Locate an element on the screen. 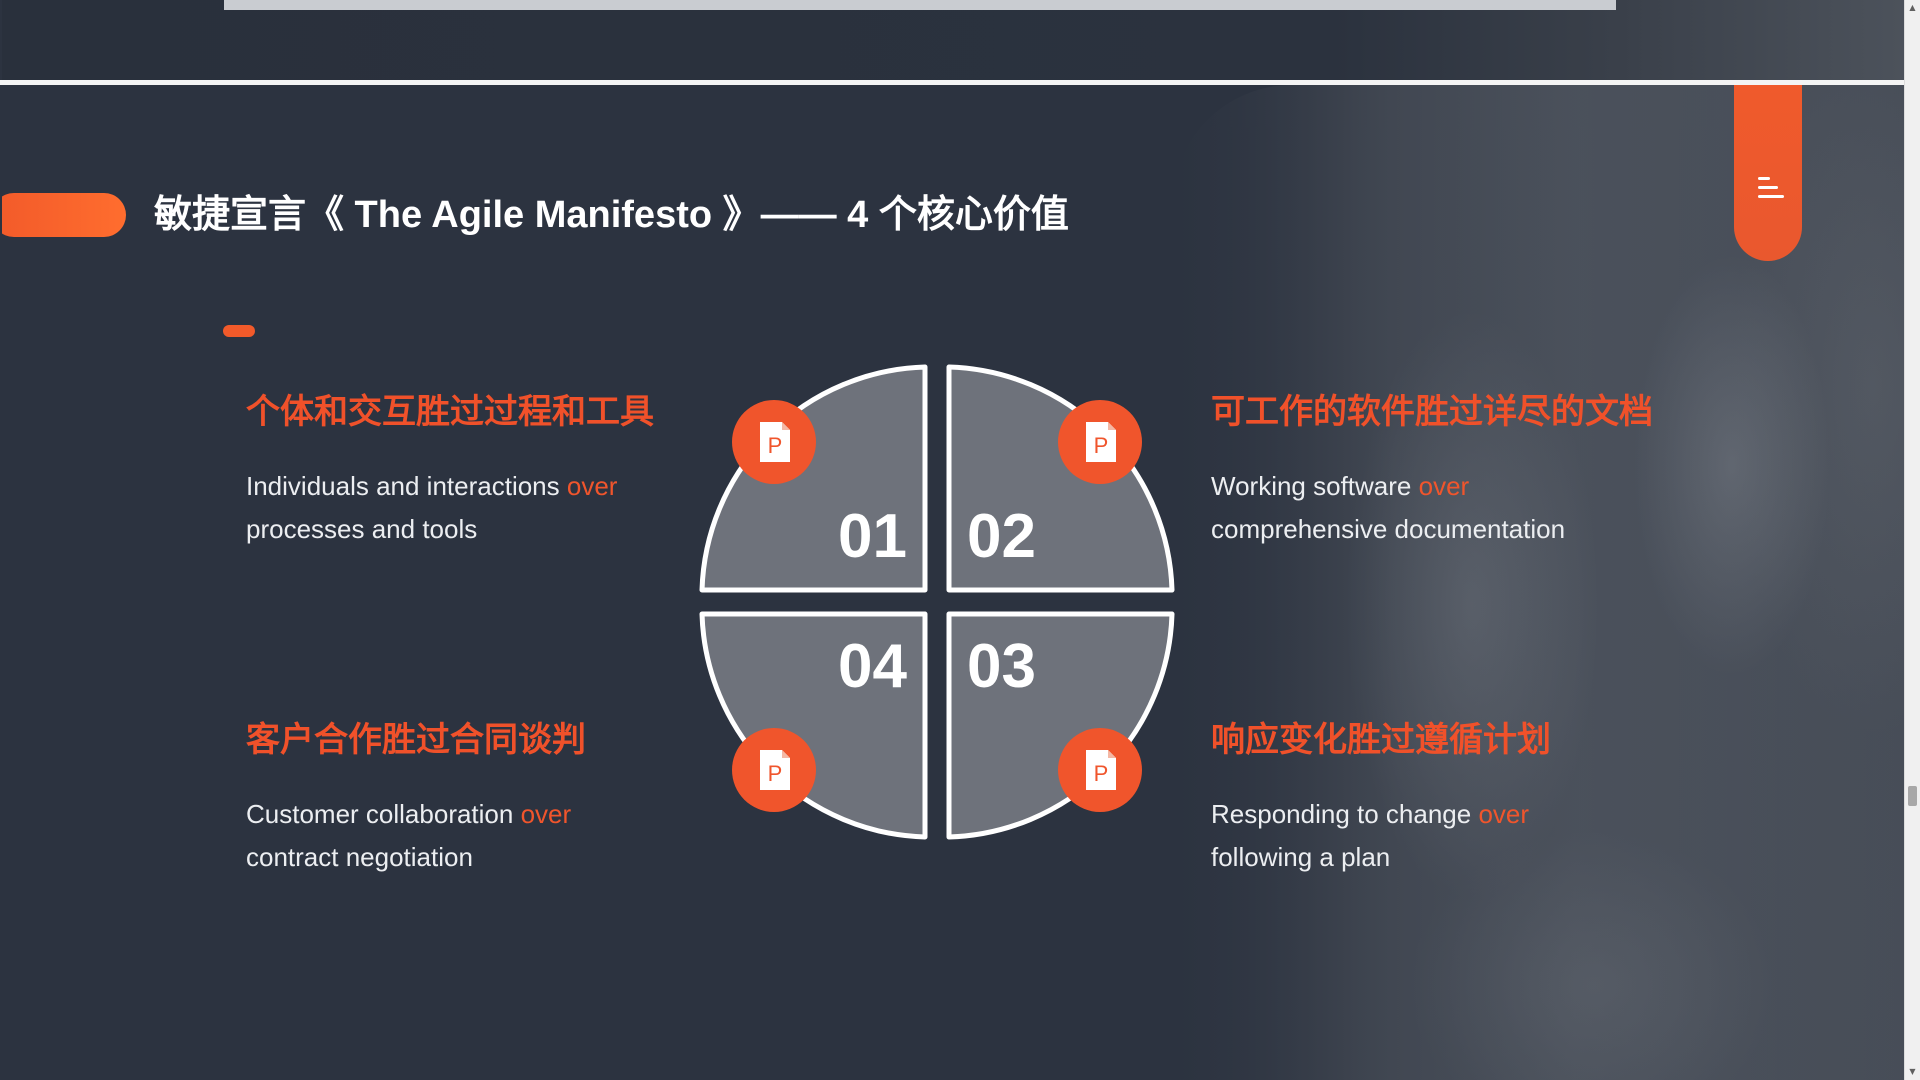 Image resolution: width=1920 pixels, height=1080 pixels. title-accent-pill is located at coordinates (64, 215).